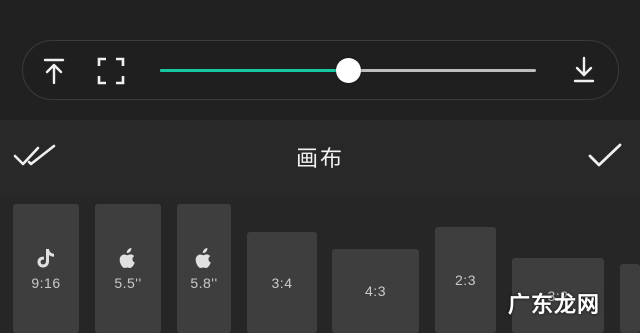 The image size is (640, 333). Describe the element at coordinates (630, 298) in the screenshot. I see `ratio-option-more` at that location.